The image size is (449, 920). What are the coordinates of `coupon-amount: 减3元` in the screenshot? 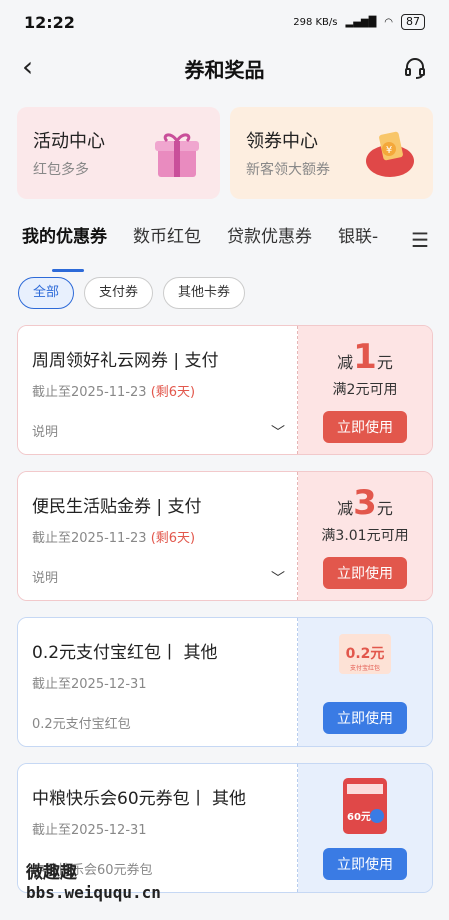 It's located at (365, 503).